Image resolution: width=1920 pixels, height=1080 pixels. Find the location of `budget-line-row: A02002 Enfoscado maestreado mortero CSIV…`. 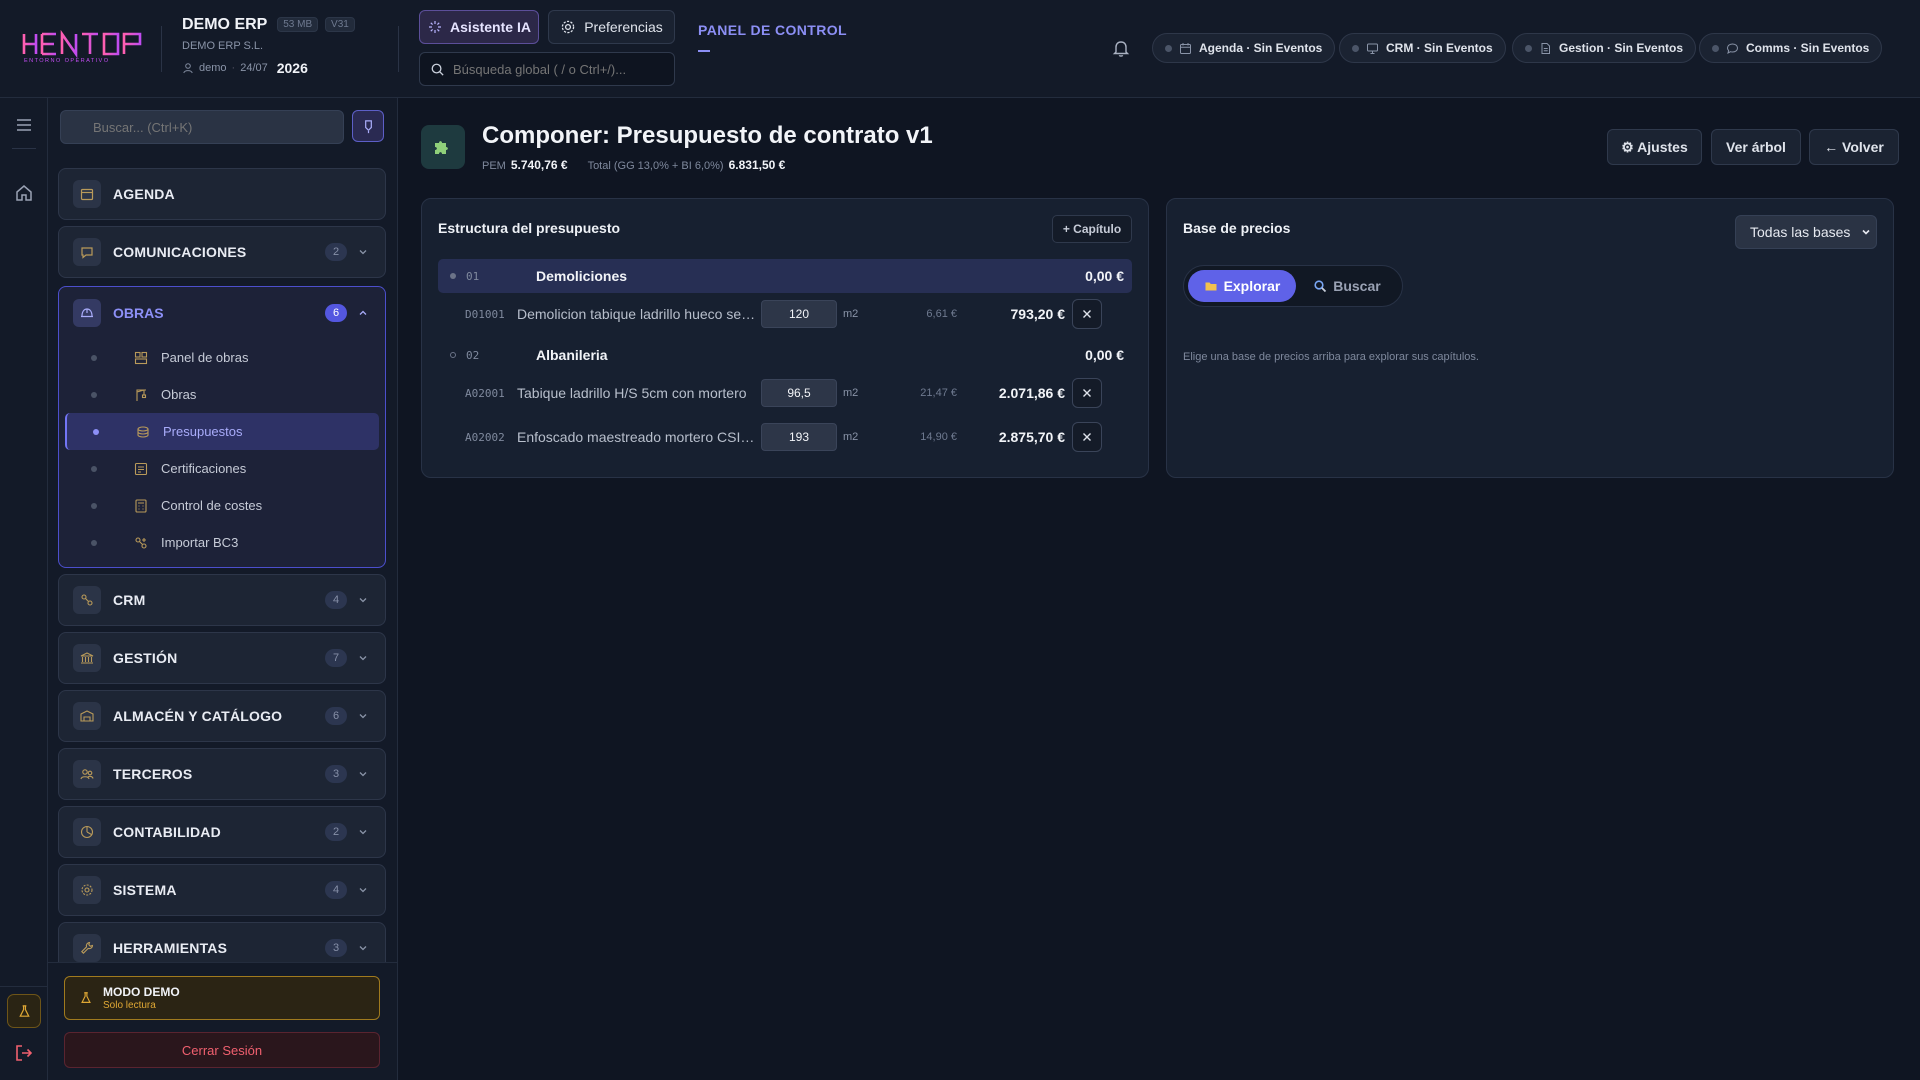

budget-line-row: A02002 Enfoscado maestreado mortero CSIV… is located at coordinates (785, 437).